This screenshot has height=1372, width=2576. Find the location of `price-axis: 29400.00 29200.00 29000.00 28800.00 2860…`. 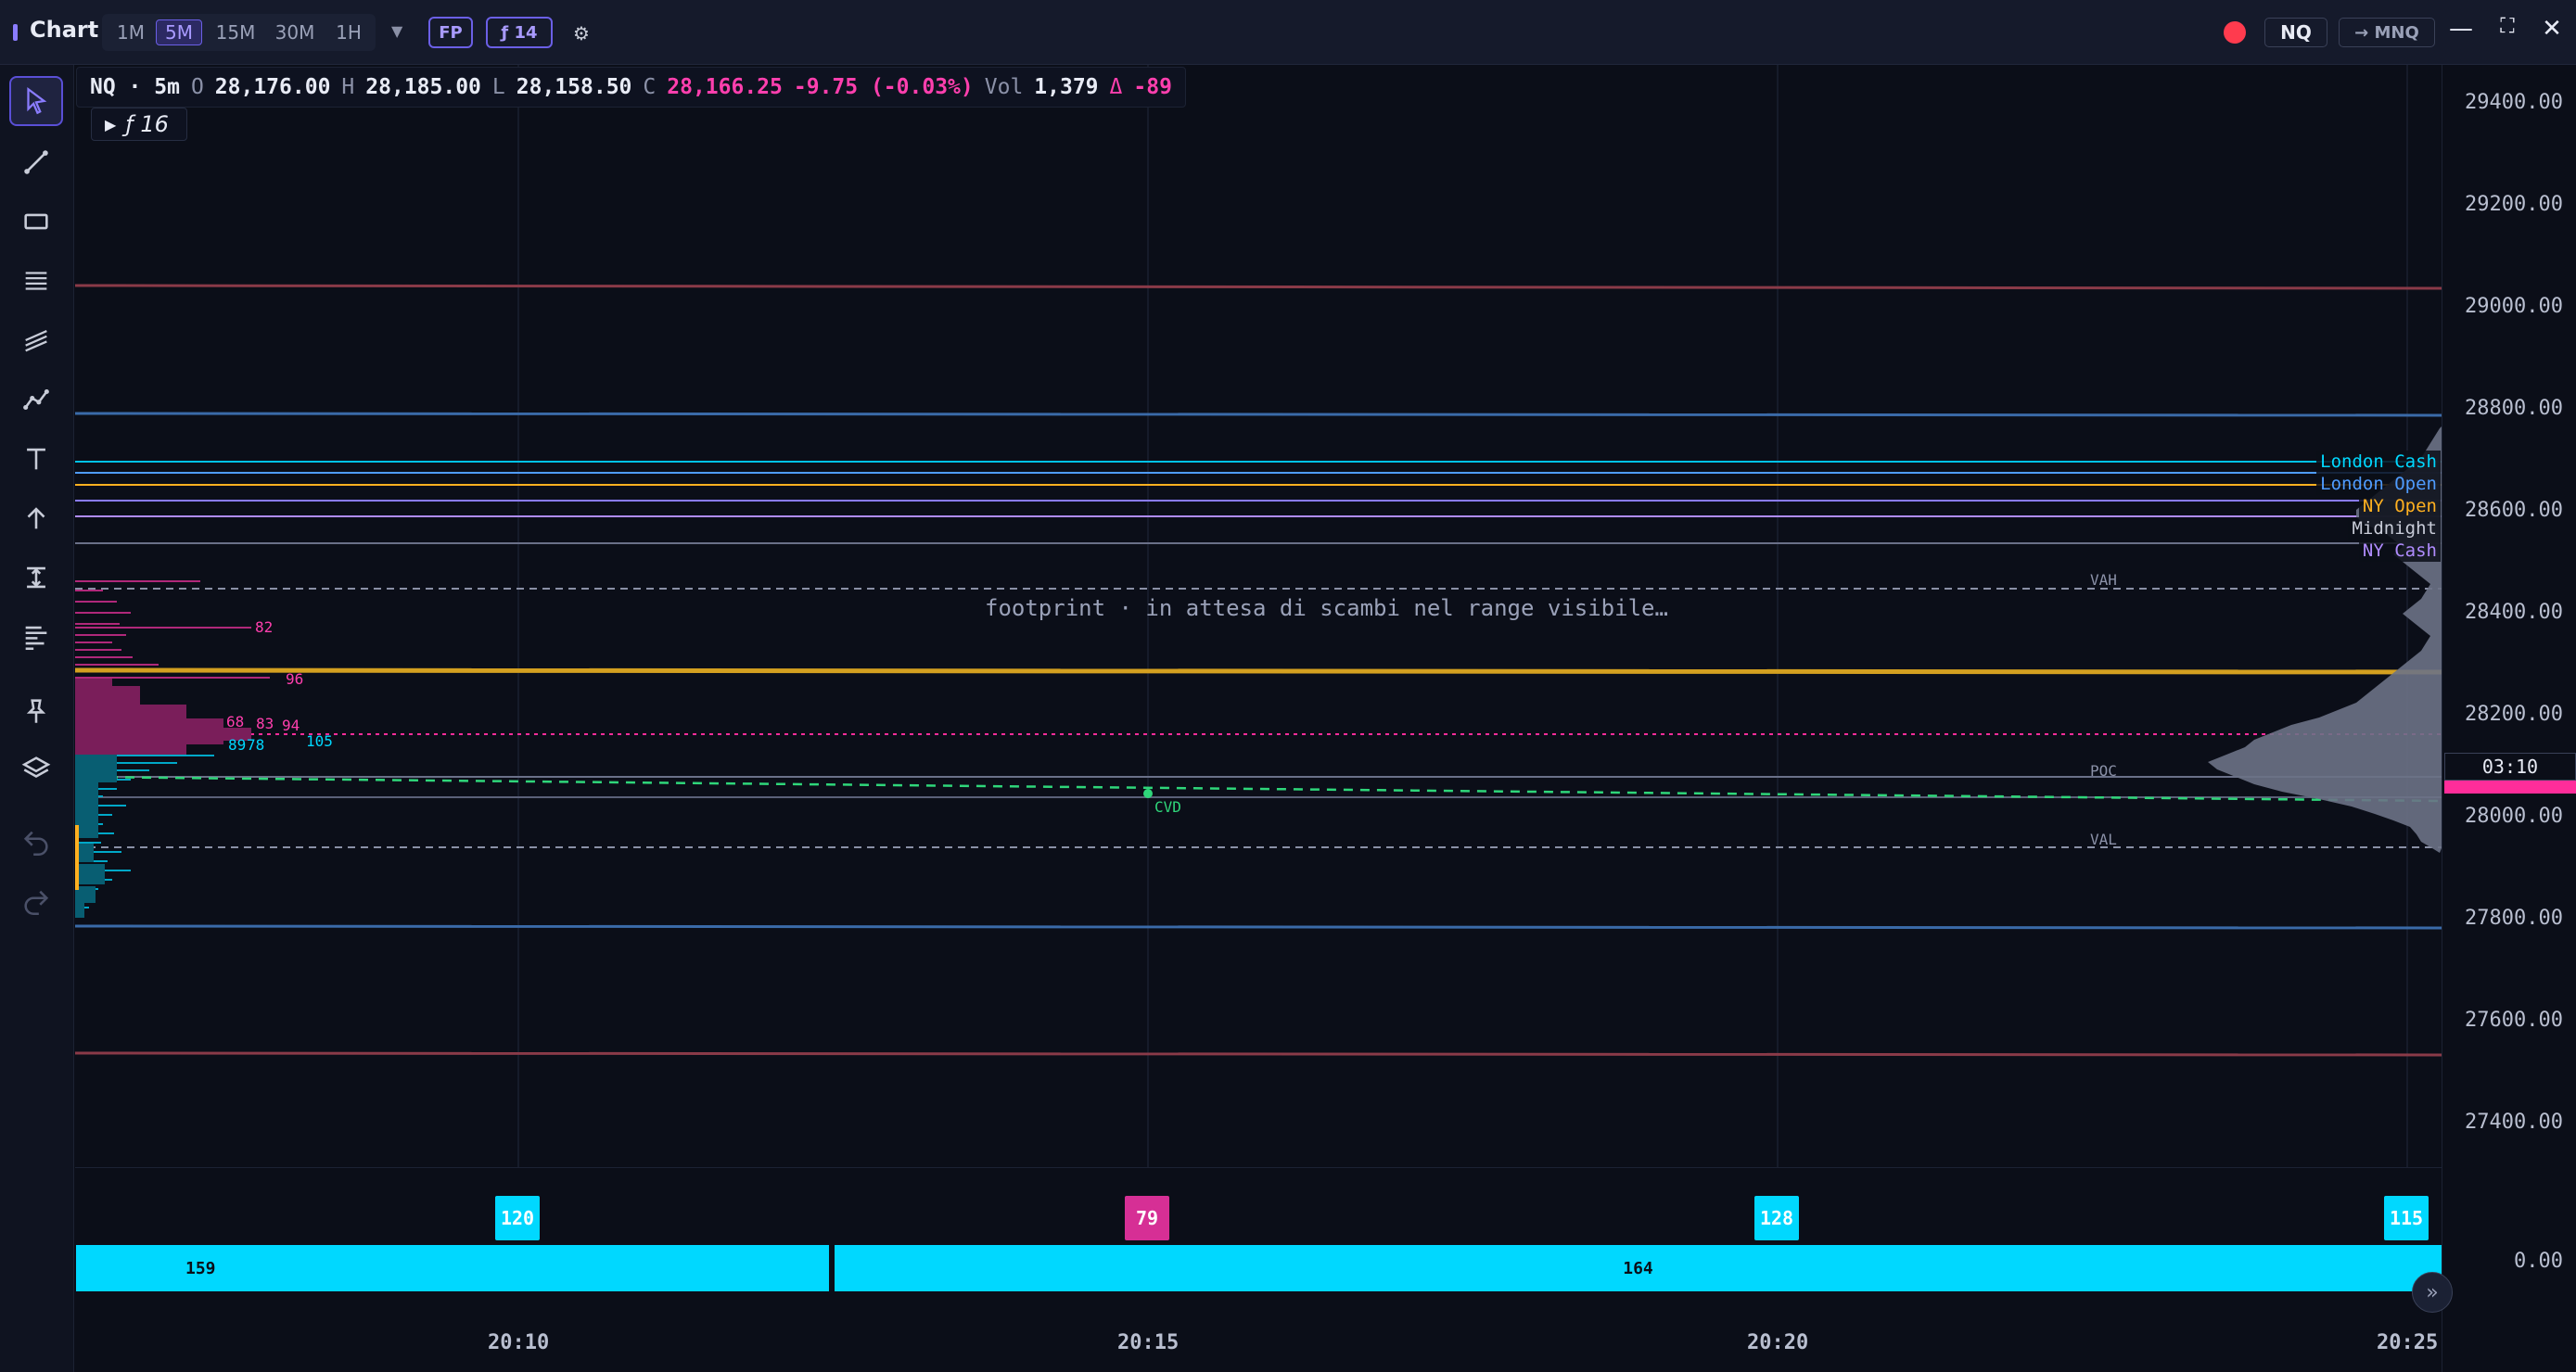

price-axis: 29400.00 29200.00 29000.00 28800.00 2860… is located at coordinates (2509, 718).